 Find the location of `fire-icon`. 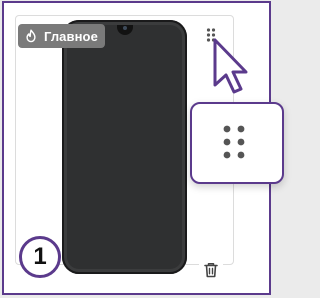

fire-icon is located at coordinates (31, 36).